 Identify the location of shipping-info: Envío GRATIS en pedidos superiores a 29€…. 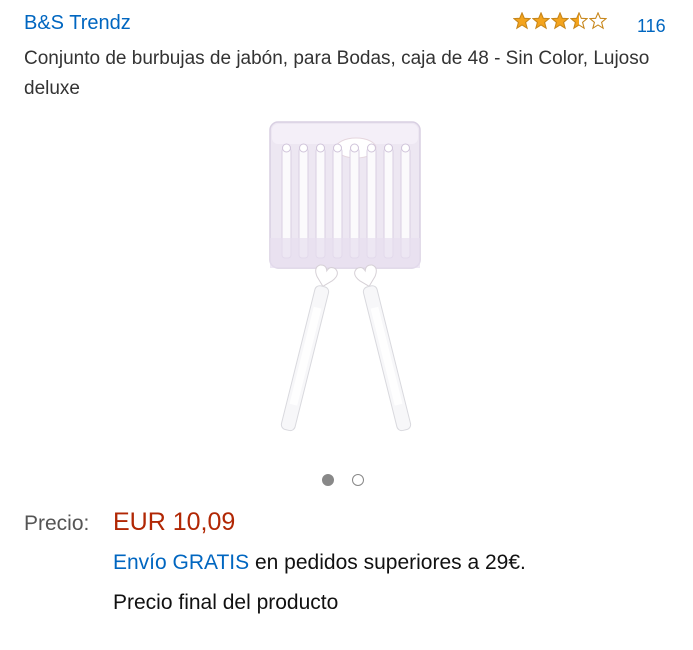
(319, 563).